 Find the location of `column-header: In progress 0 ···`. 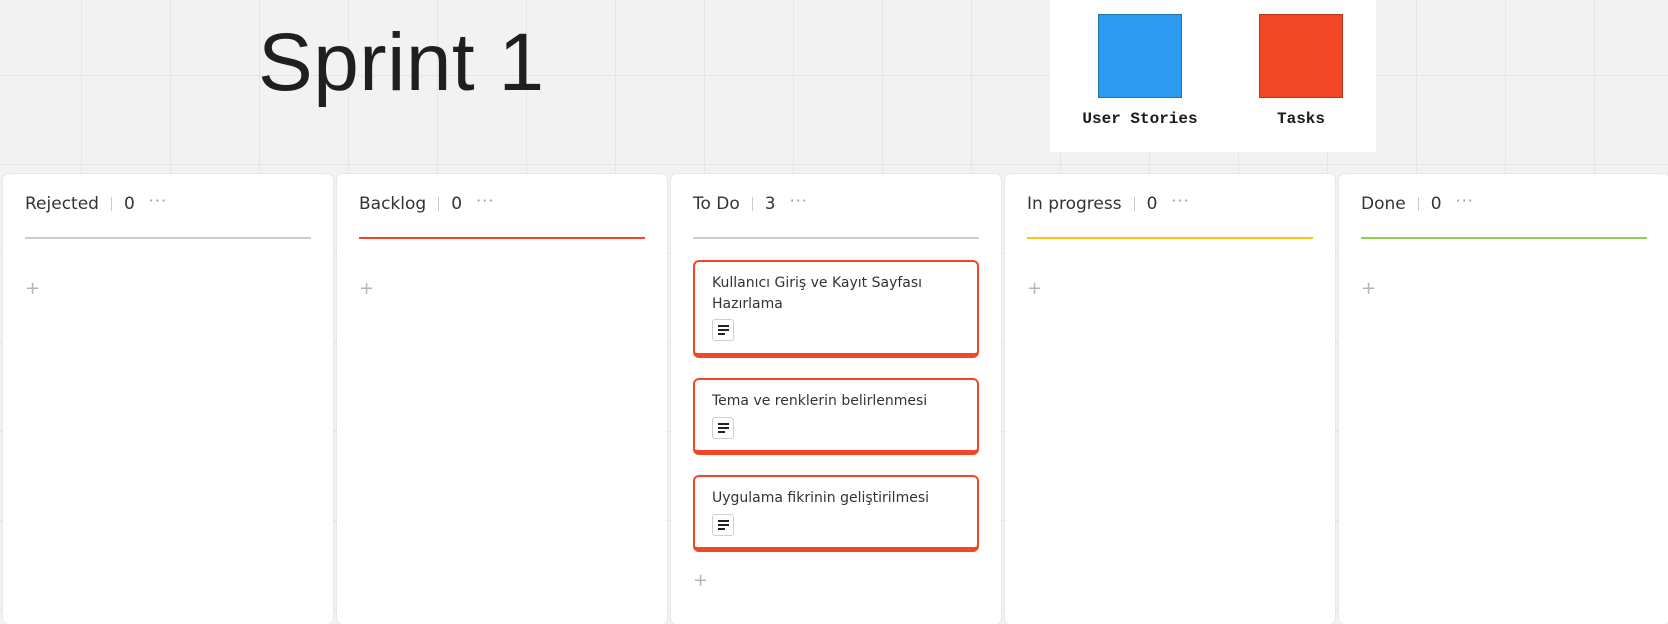

column-header: In progress 0 ··· is located at coordinates (1170, 203).